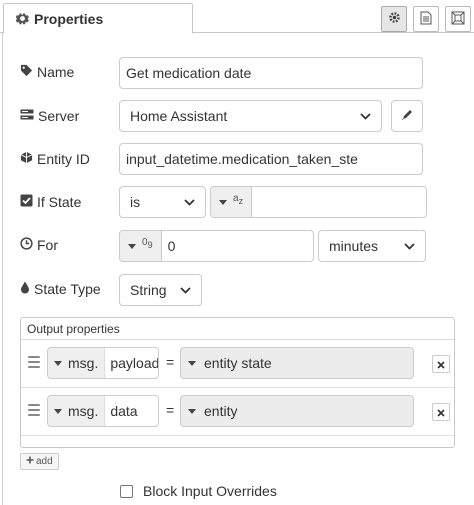 The height and width of the screenshot is (505, 474). I want to click on pencil-icon, so click(407, 116).